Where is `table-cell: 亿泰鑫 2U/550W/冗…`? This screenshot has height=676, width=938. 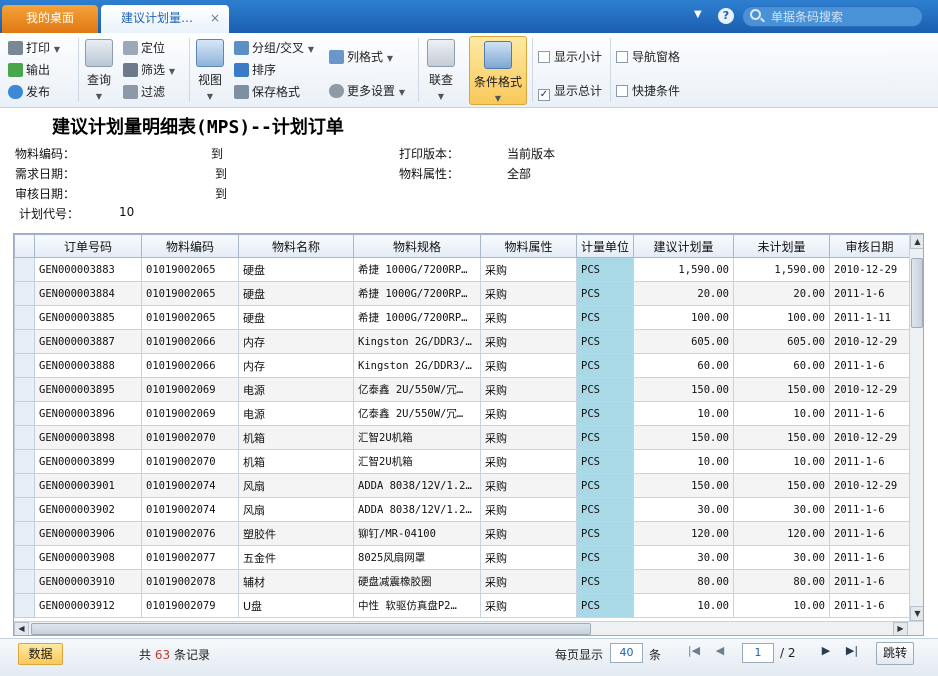
table-cell: 亿泰鑫 2U/550W/冗… is located at coordinates (417, 389).